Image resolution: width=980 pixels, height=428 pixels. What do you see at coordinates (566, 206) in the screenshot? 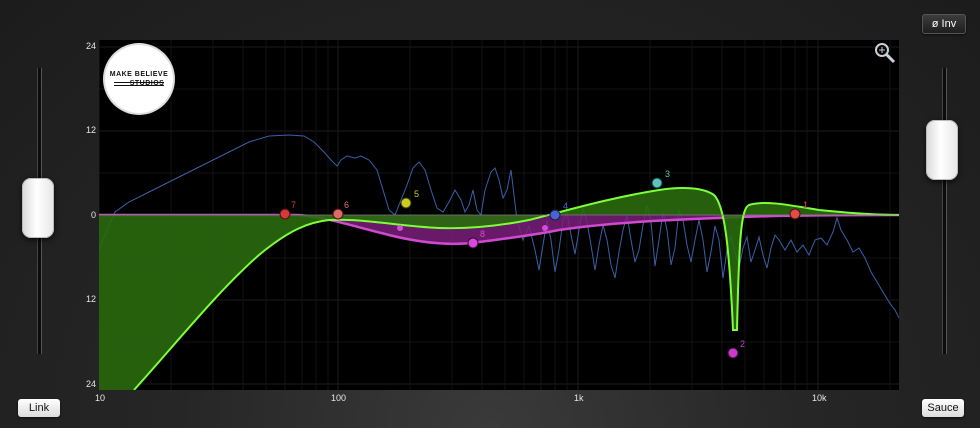
I see `band-4-label: 4` at bounding box center [566, 206].